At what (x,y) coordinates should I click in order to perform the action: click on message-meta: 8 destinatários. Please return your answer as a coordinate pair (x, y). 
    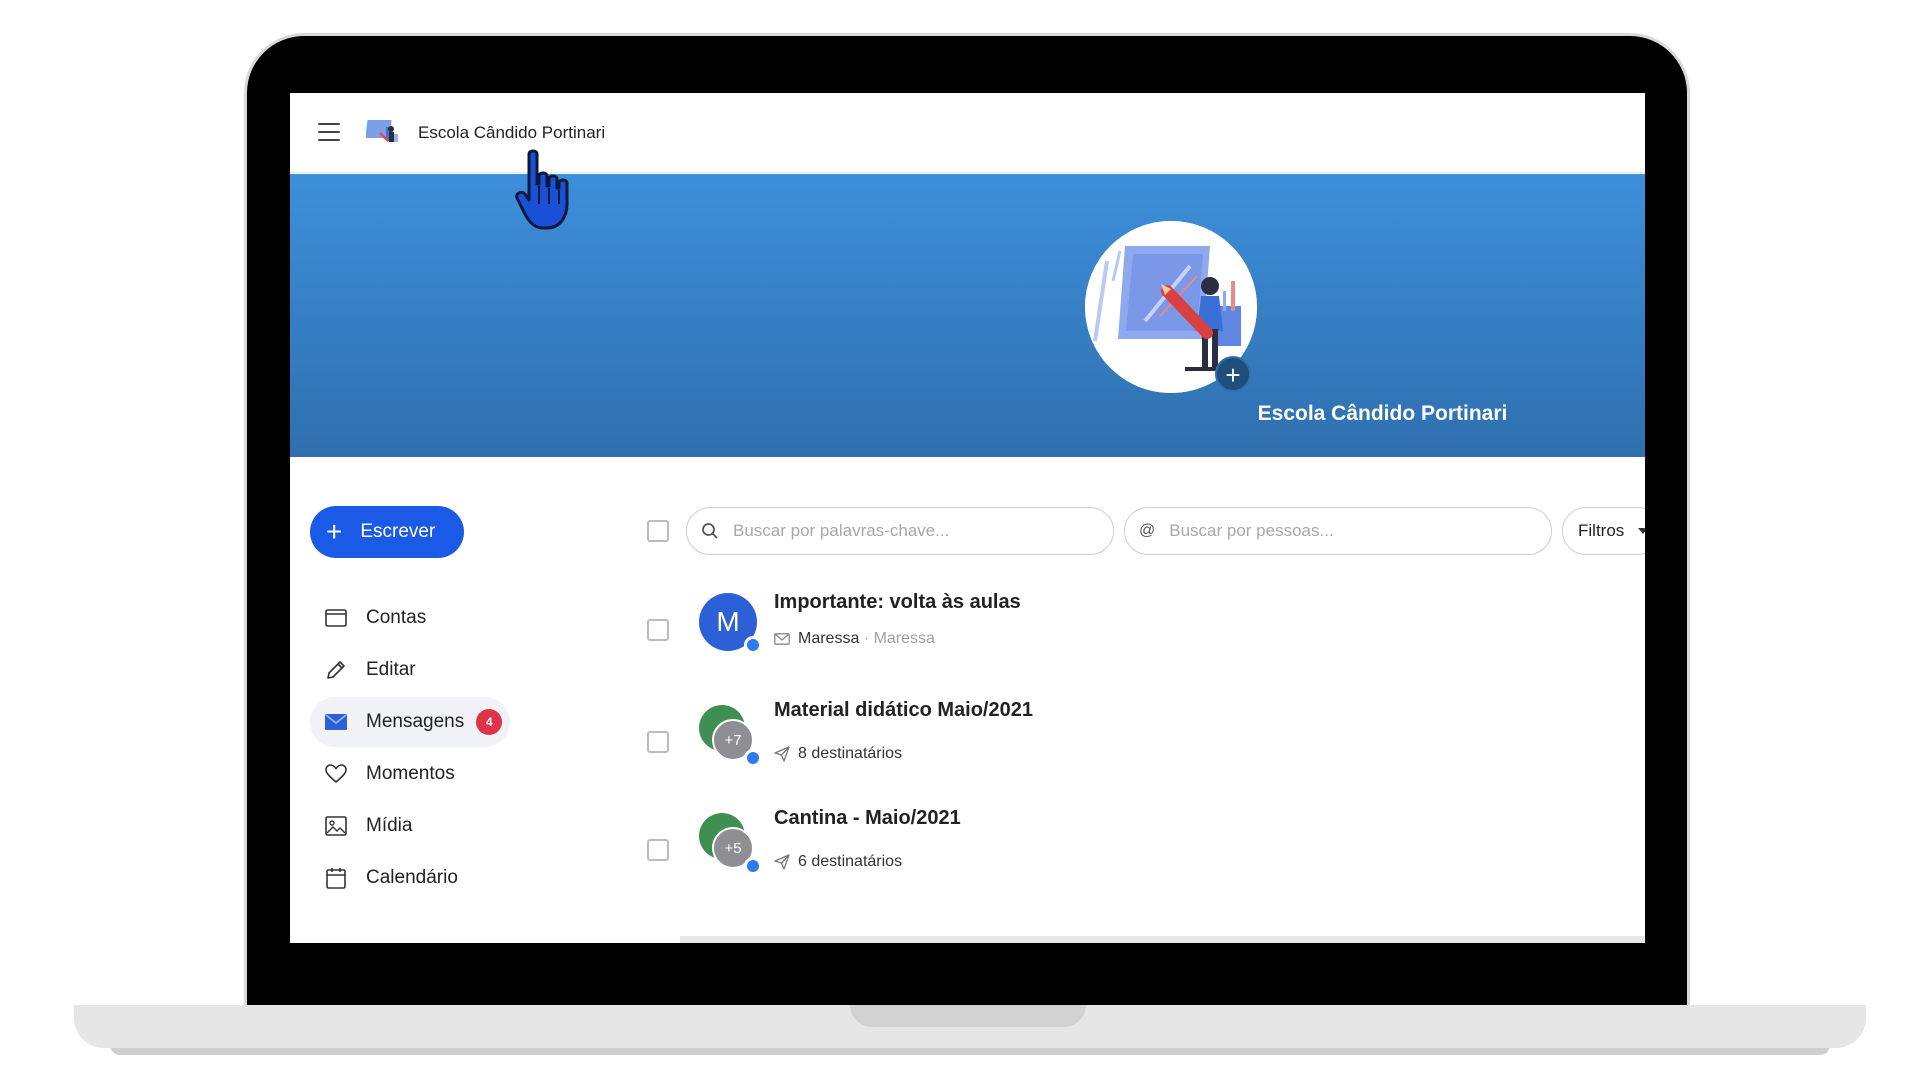
    Looking at the image, I should click on (838, 754).